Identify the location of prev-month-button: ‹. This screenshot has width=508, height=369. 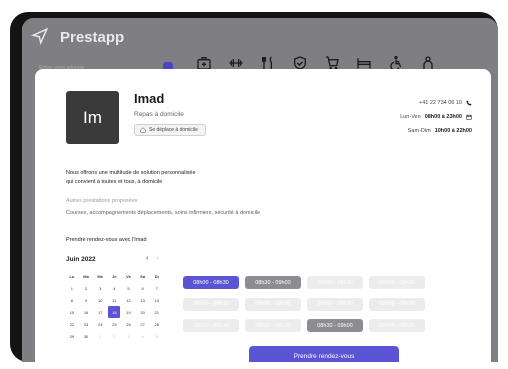
(147, 258).